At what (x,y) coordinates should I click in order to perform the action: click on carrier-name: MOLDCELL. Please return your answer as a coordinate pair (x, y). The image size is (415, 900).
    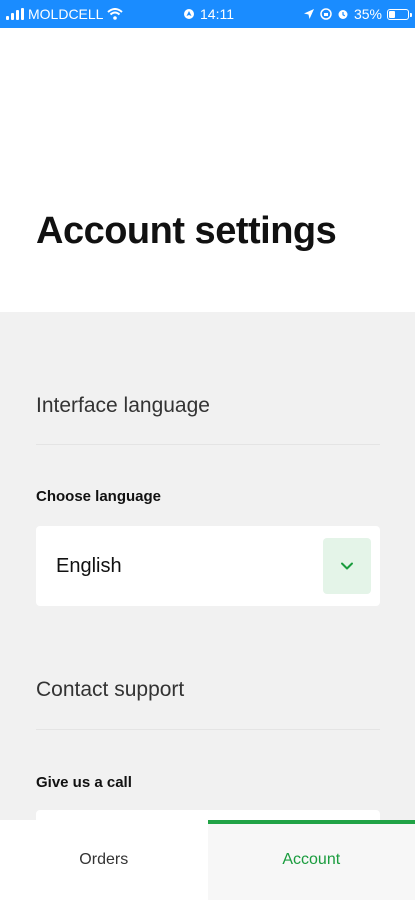
    Looking at the image, I should click on (66, 14).